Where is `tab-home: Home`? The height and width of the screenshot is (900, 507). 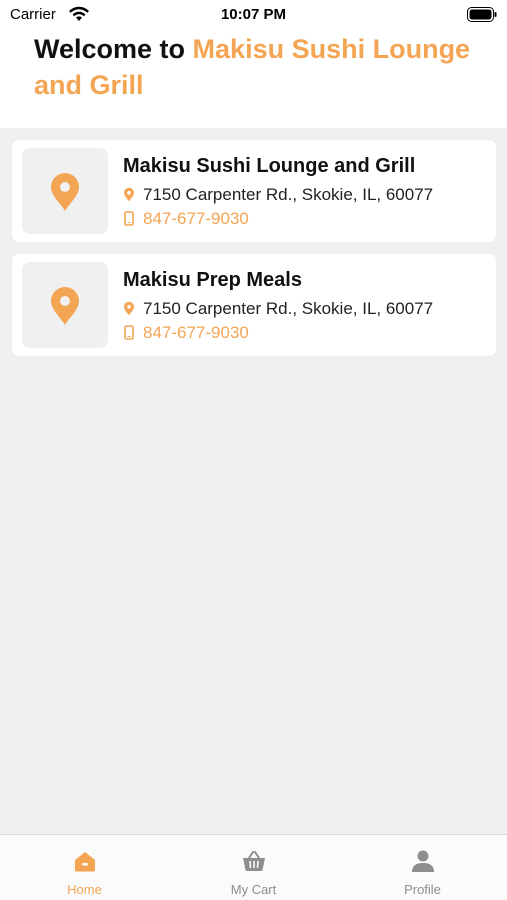
tab-home: Home is located at coordinates (84, 867).